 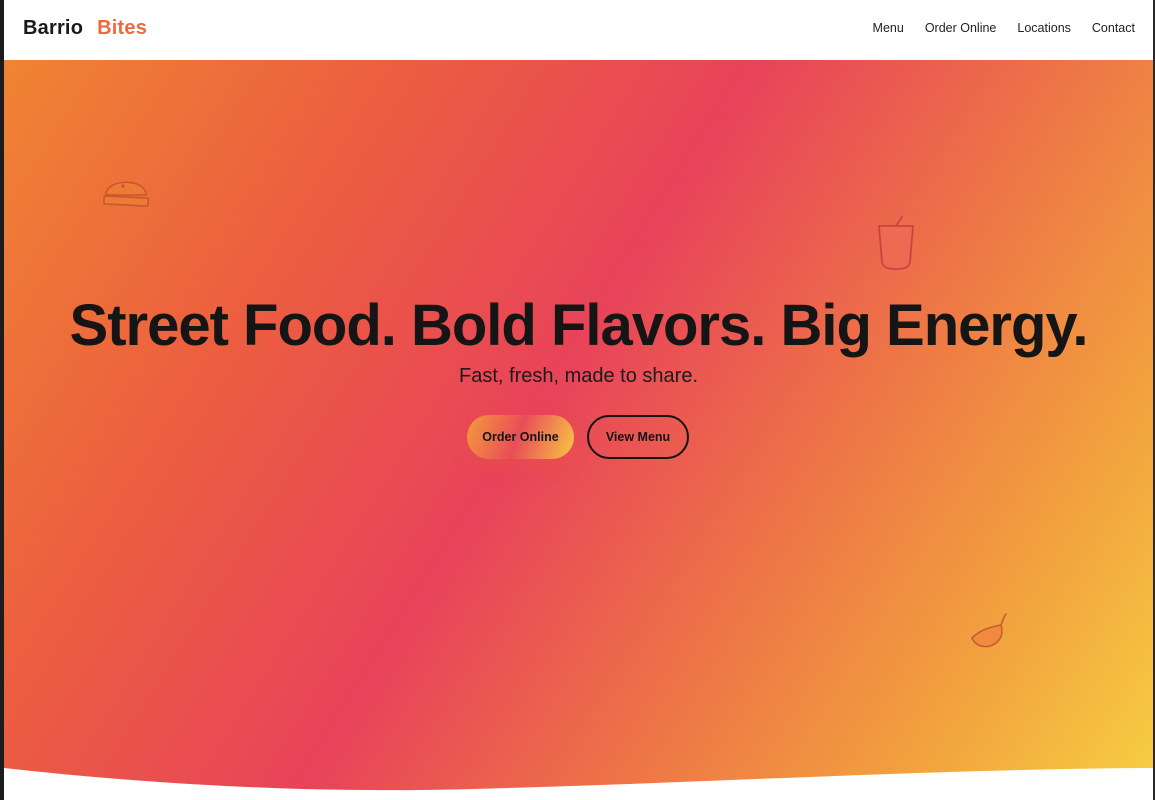 What do you see at coordinates (578, 784) in the screenshot?
I see `hero-bottom-wave` at bounding box center [578, 784].